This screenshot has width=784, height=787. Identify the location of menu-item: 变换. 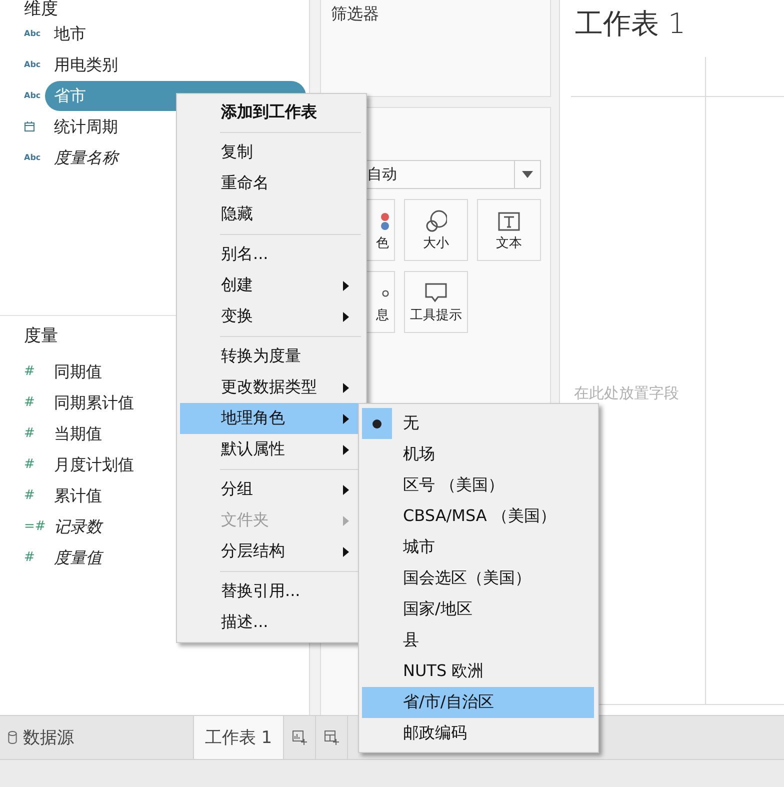
(270, 316).